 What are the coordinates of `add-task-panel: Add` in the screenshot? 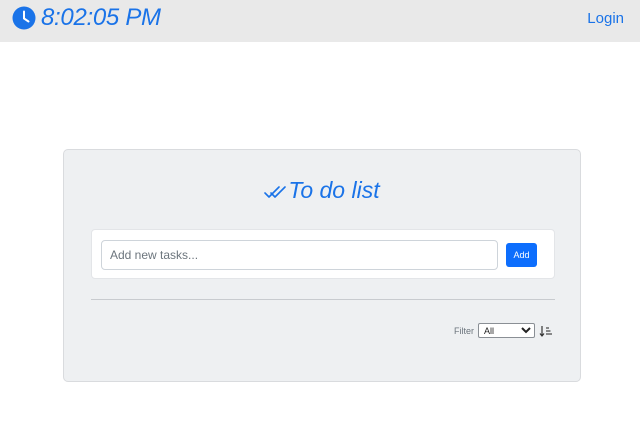 It's located at (323, 254).